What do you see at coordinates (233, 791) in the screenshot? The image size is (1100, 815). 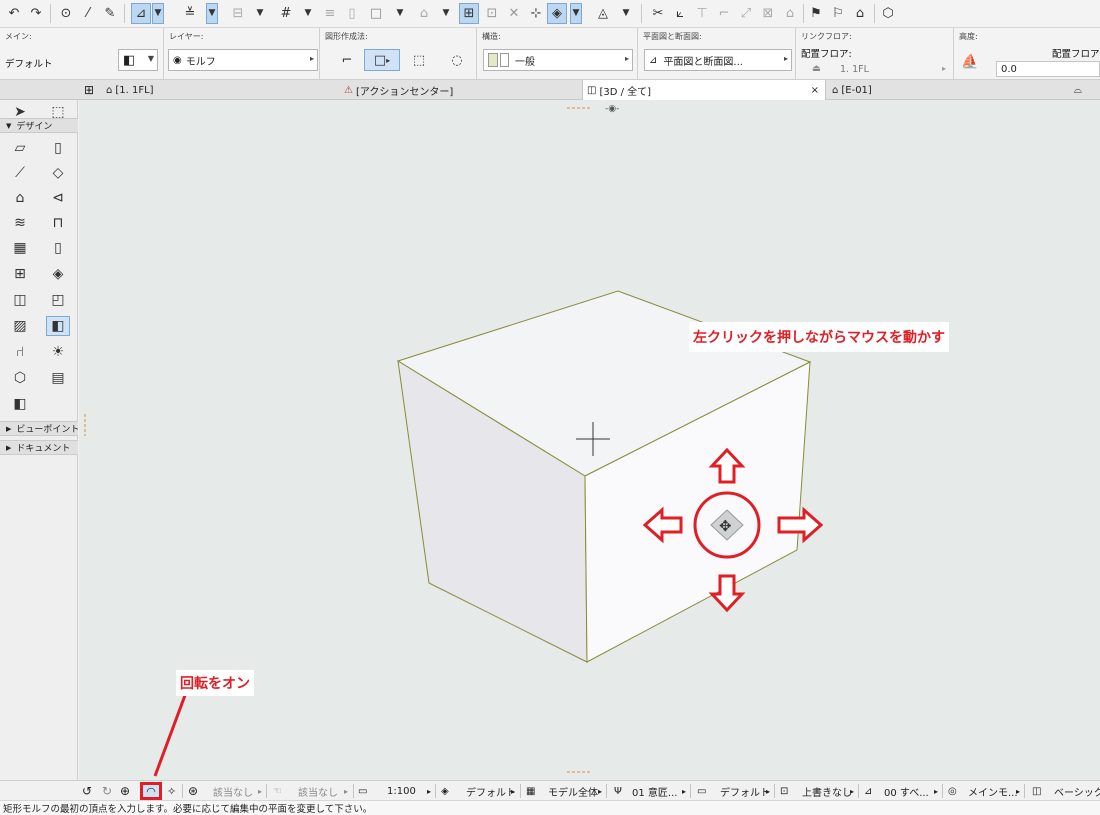 I see `no-target-1: 該当なし` at bounding box center [233, 791].